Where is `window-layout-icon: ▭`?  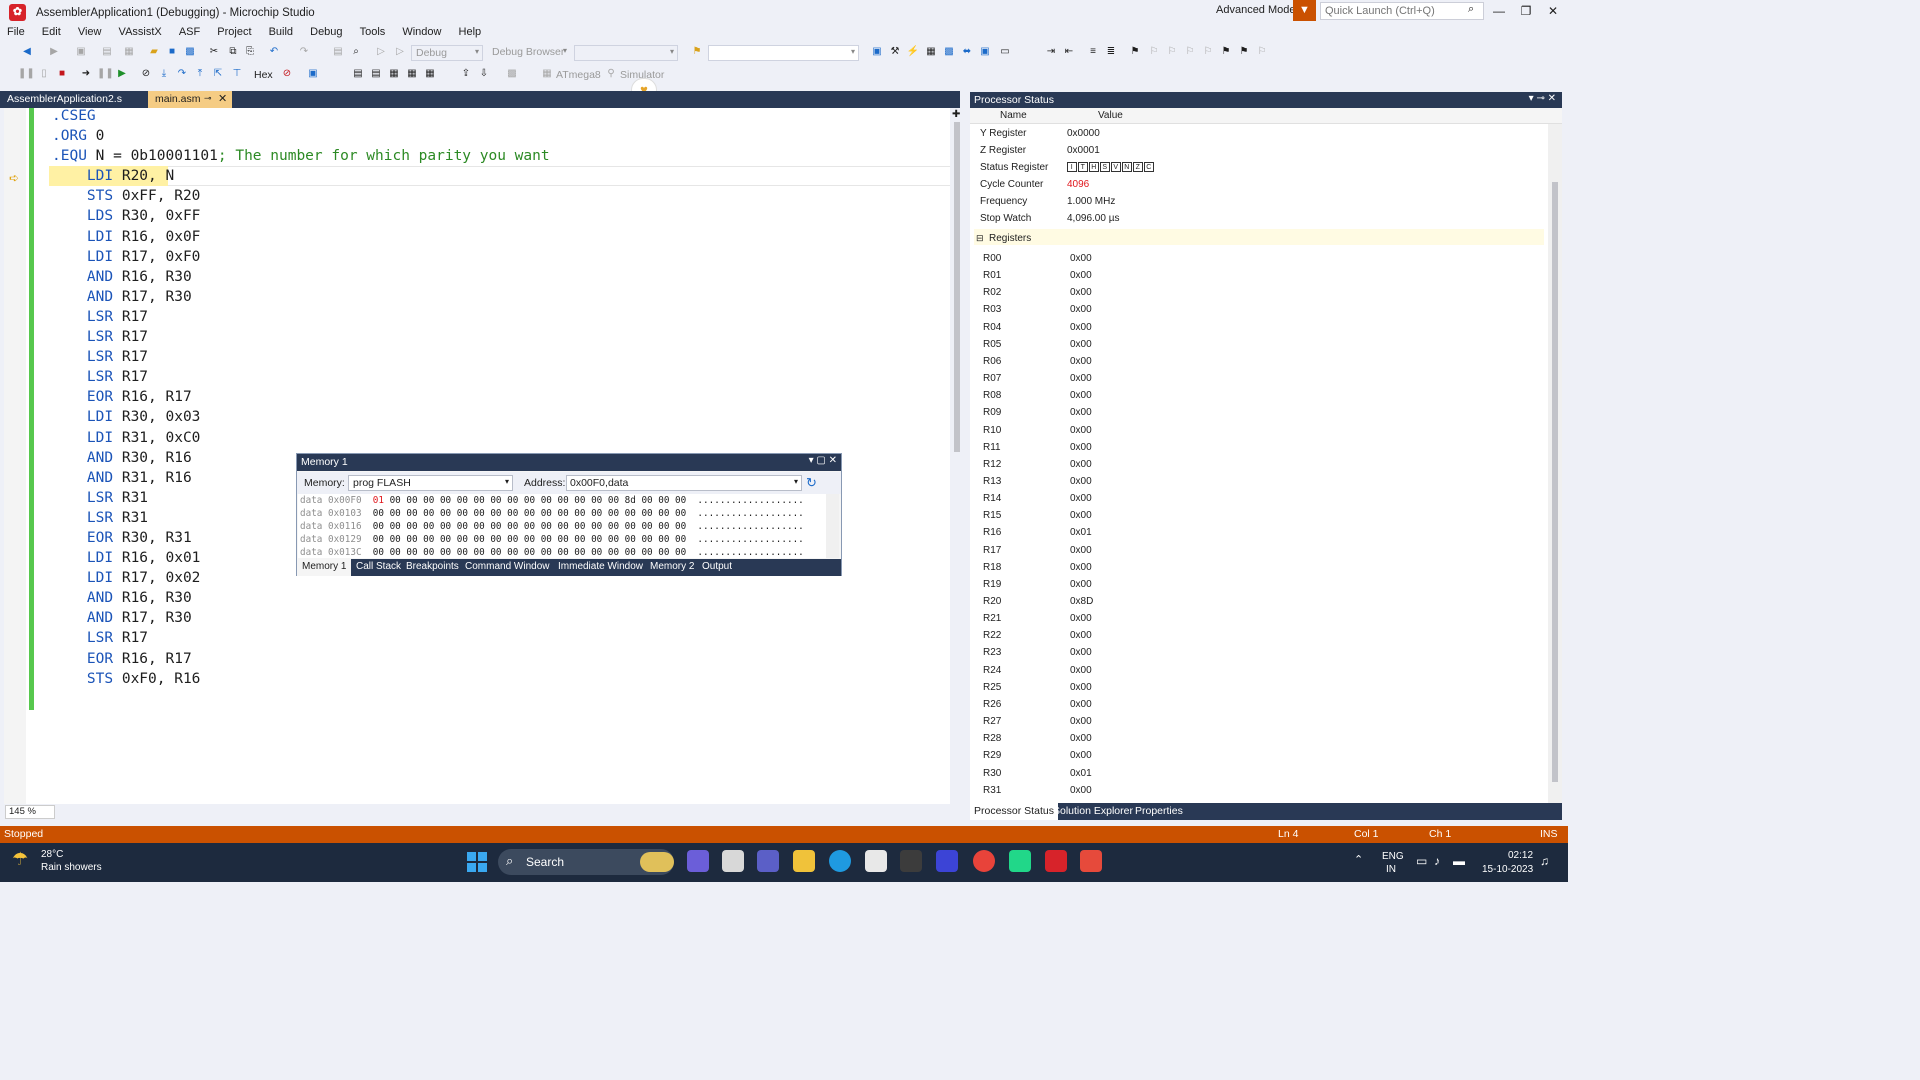
window-layout-icon: ▭ is located at coordinates (1005, 52).